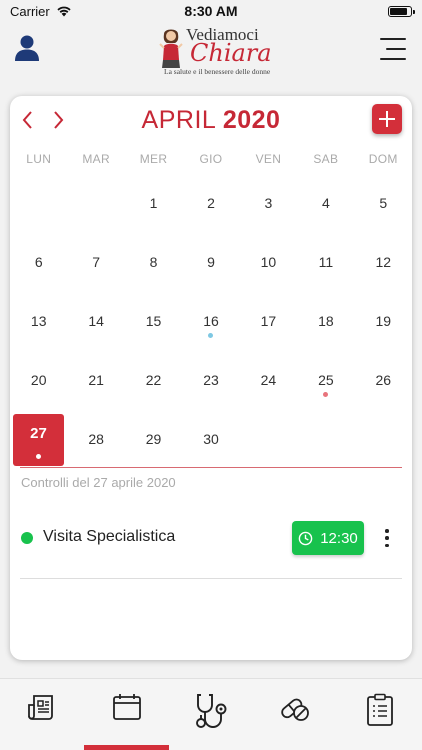  I want to click on calendar-day: 29, so click(153, 439).